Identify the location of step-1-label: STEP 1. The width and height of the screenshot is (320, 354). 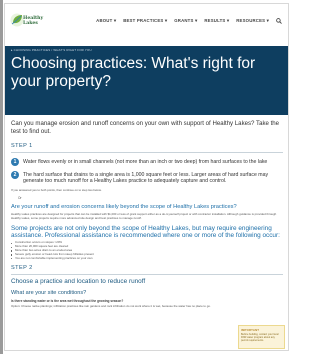
(22, 146).